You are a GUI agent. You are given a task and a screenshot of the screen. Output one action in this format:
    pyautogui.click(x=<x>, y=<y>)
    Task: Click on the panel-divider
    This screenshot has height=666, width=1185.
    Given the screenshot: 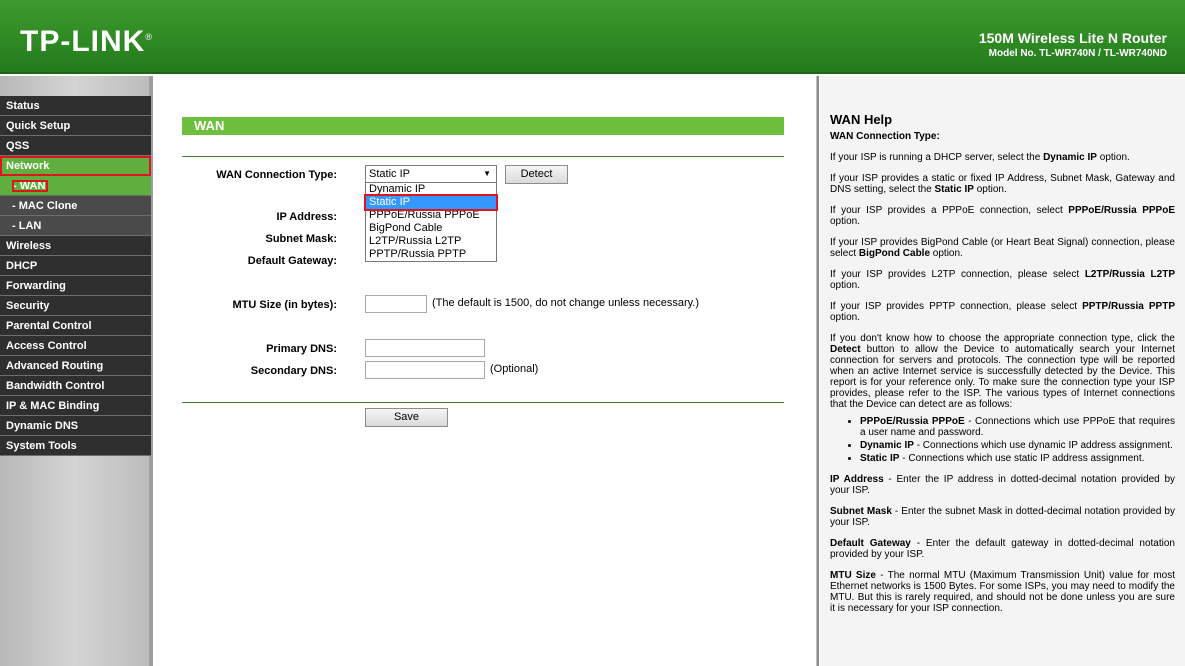 What is the action you would take?
    pyautogui.click(x=817, y=371)
    